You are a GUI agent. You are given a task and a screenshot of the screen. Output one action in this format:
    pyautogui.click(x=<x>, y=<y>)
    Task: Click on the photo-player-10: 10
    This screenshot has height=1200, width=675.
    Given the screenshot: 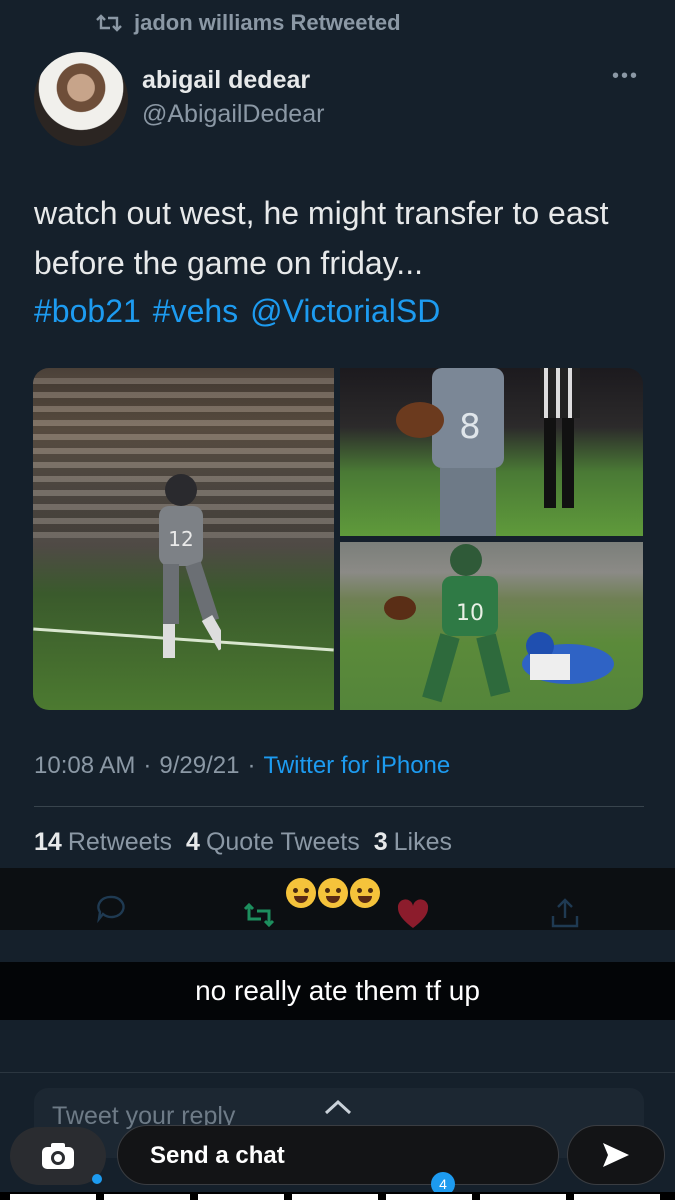 What is the action you would take?
    pyautogui.click(x=491, y=626)
    